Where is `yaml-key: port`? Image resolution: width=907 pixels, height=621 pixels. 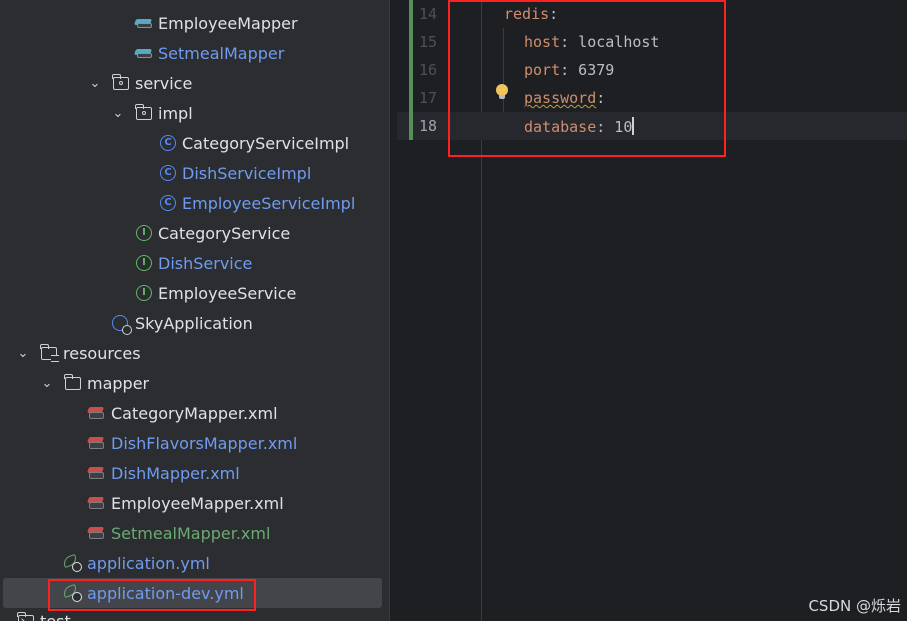
yaml-key: port is located at coordinates (542, 70).